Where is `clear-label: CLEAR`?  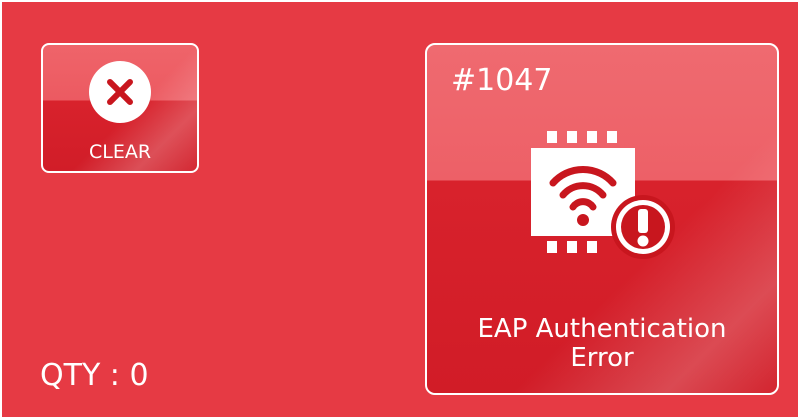 clear-label: CLEAR is located at coordinates (120, 152).